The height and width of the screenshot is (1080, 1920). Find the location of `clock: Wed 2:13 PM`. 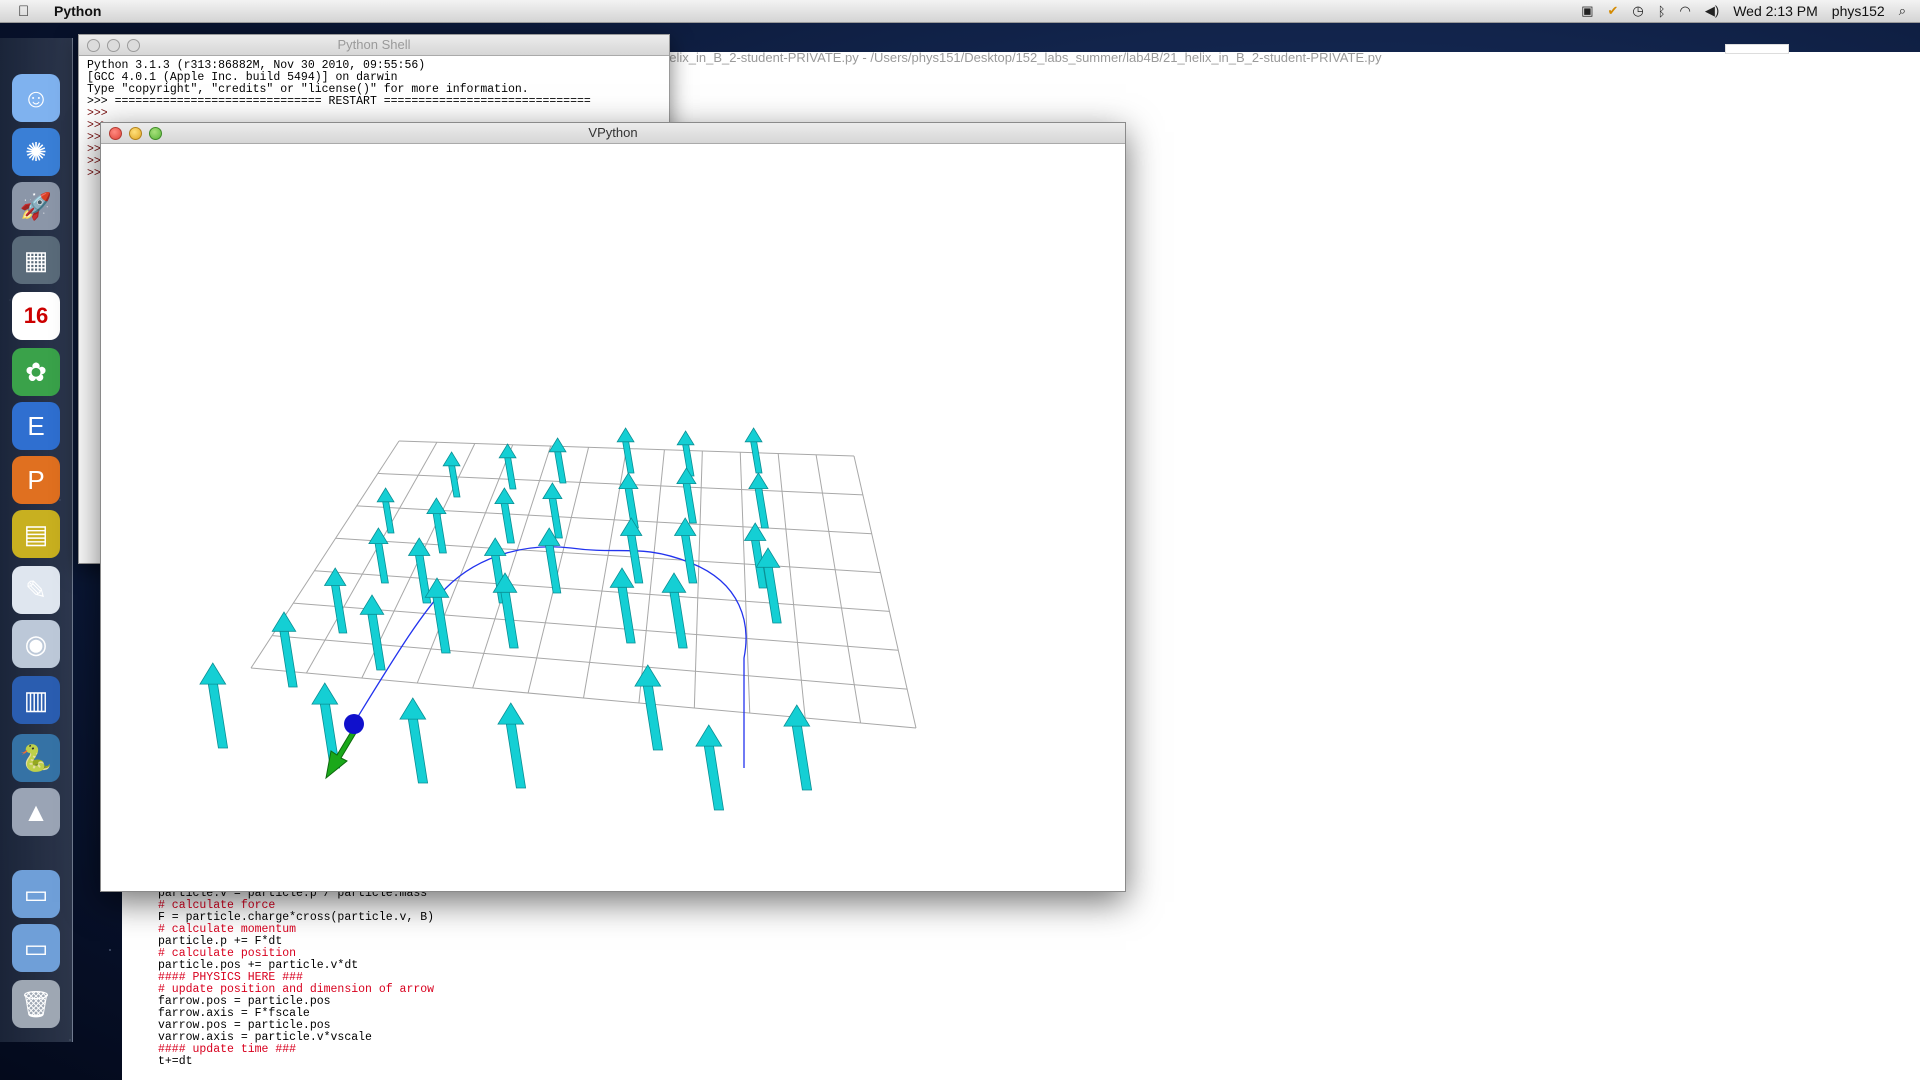

clock: Wed 2:13 PM is located at coordinates (1775, 11).